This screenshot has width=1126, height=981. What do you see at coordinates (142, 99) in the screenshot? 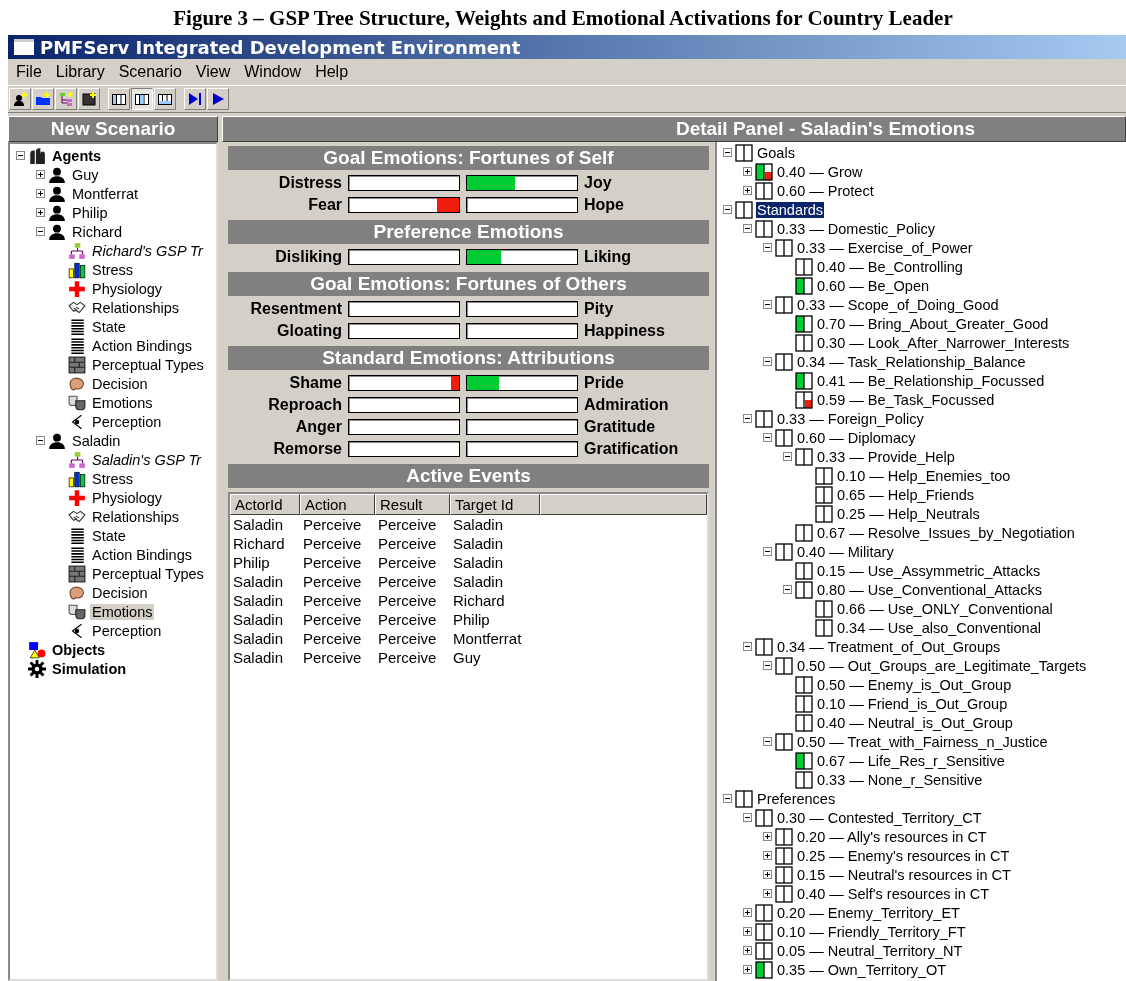
I see `columns-icon` at bounding box center [142, 99].